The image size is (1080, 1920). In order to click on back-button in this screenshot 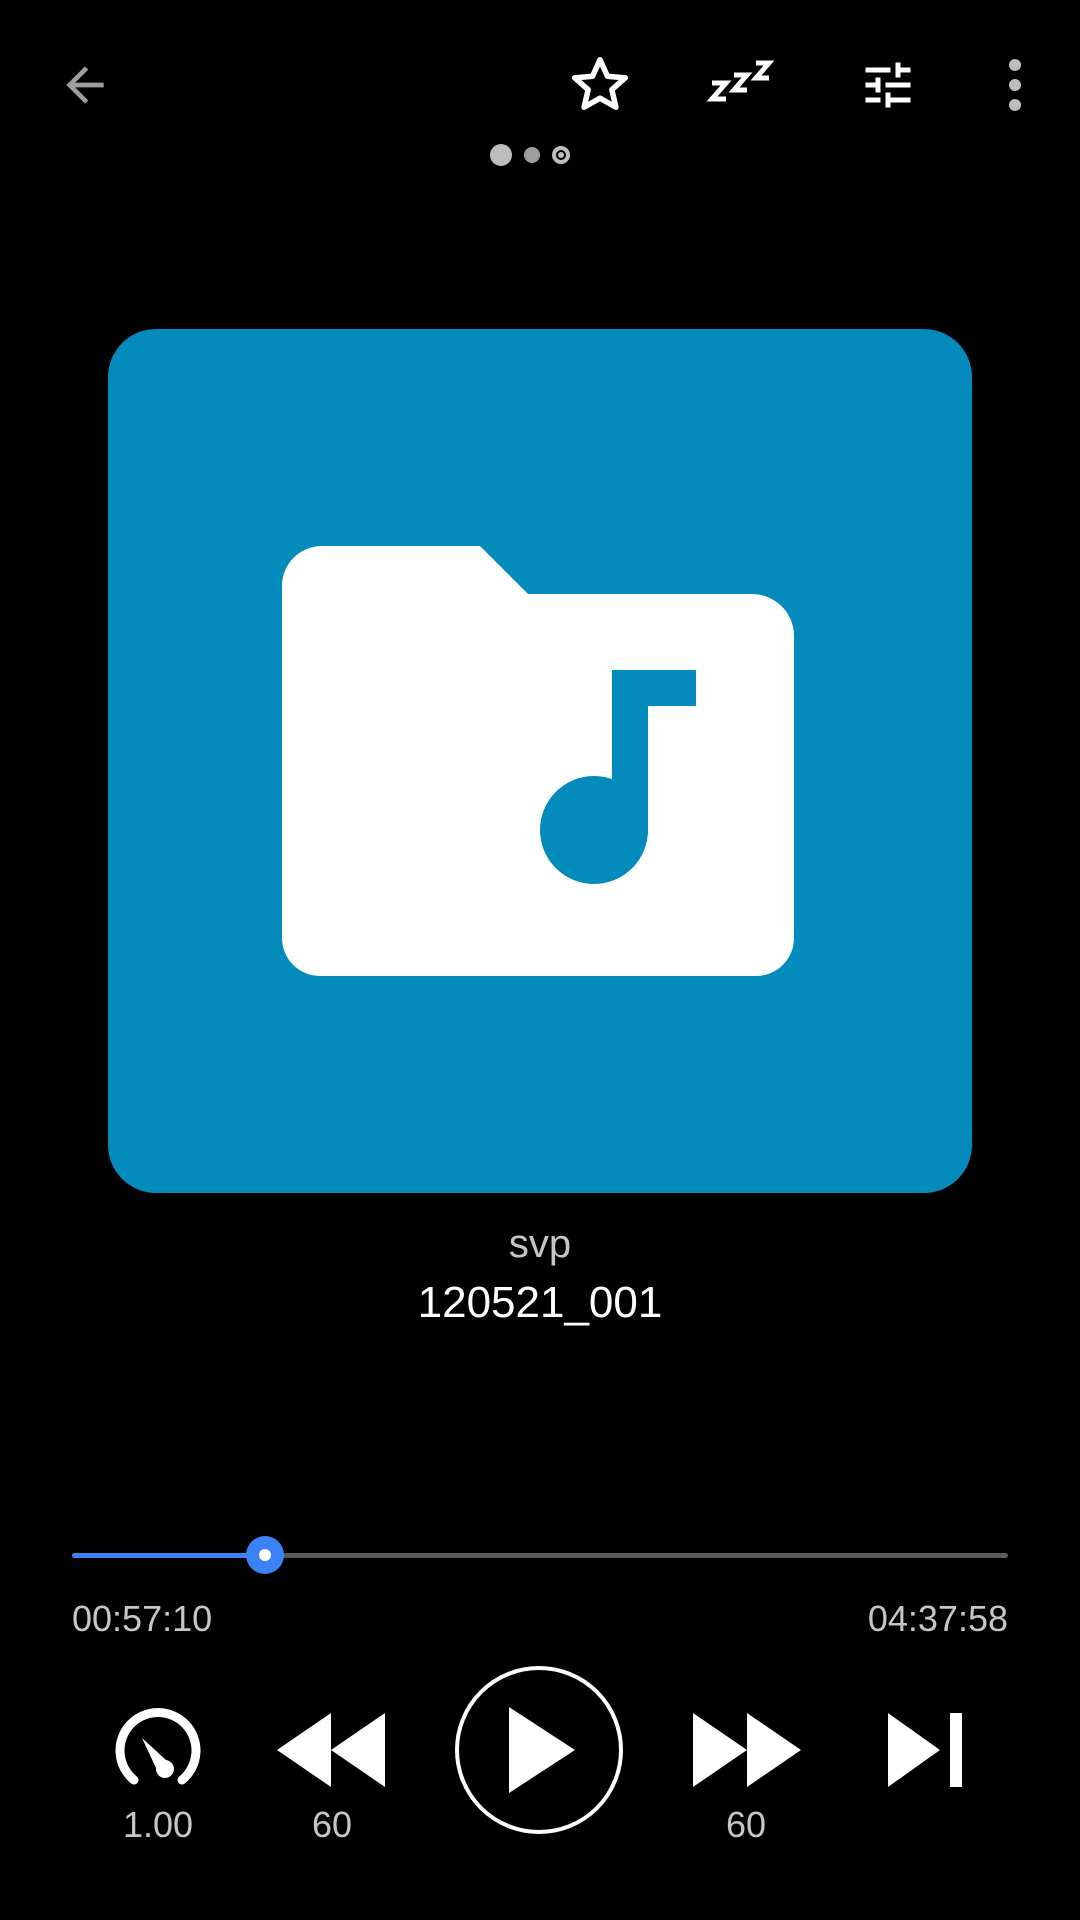, I will do `click(85, 85)`.